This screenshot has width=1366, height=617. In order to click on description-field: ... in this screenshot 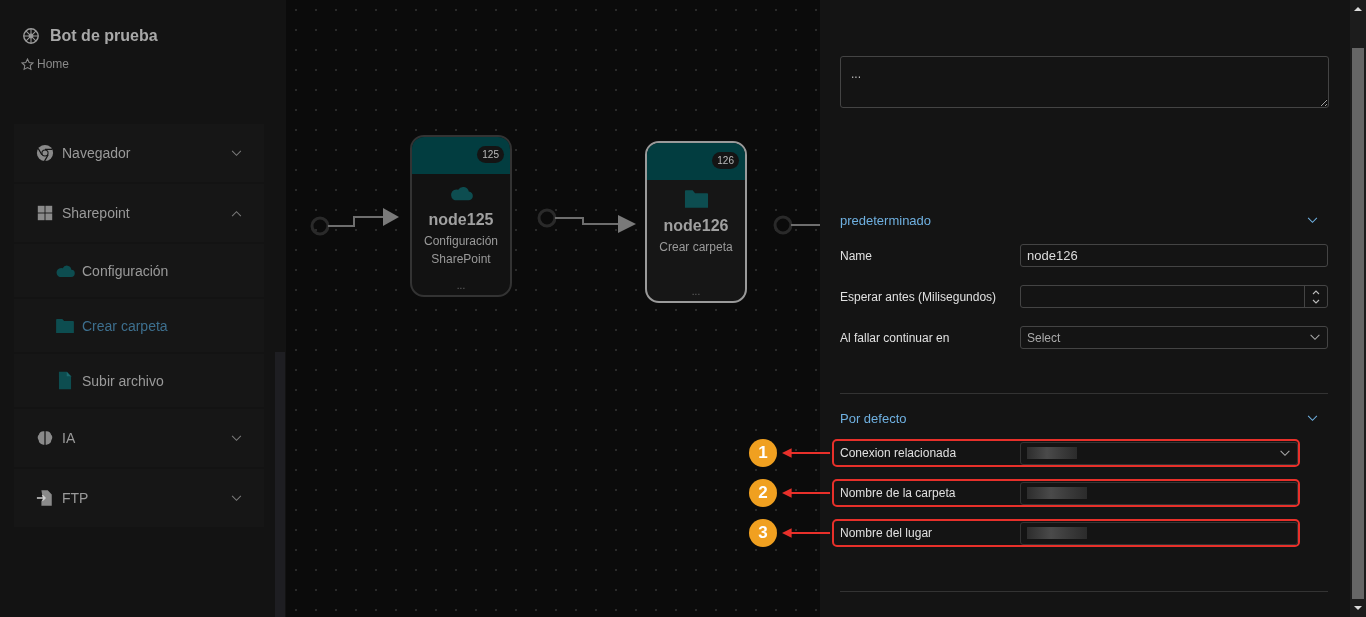, I will do `click(1084, 82)`.